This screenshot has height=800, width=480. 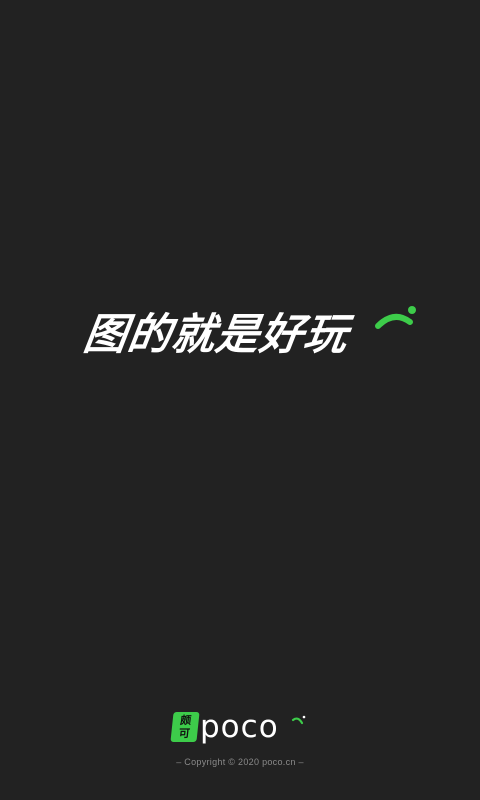 I want to click on slogan-banner: 图的就是好玩, so click(x=248, y=334).